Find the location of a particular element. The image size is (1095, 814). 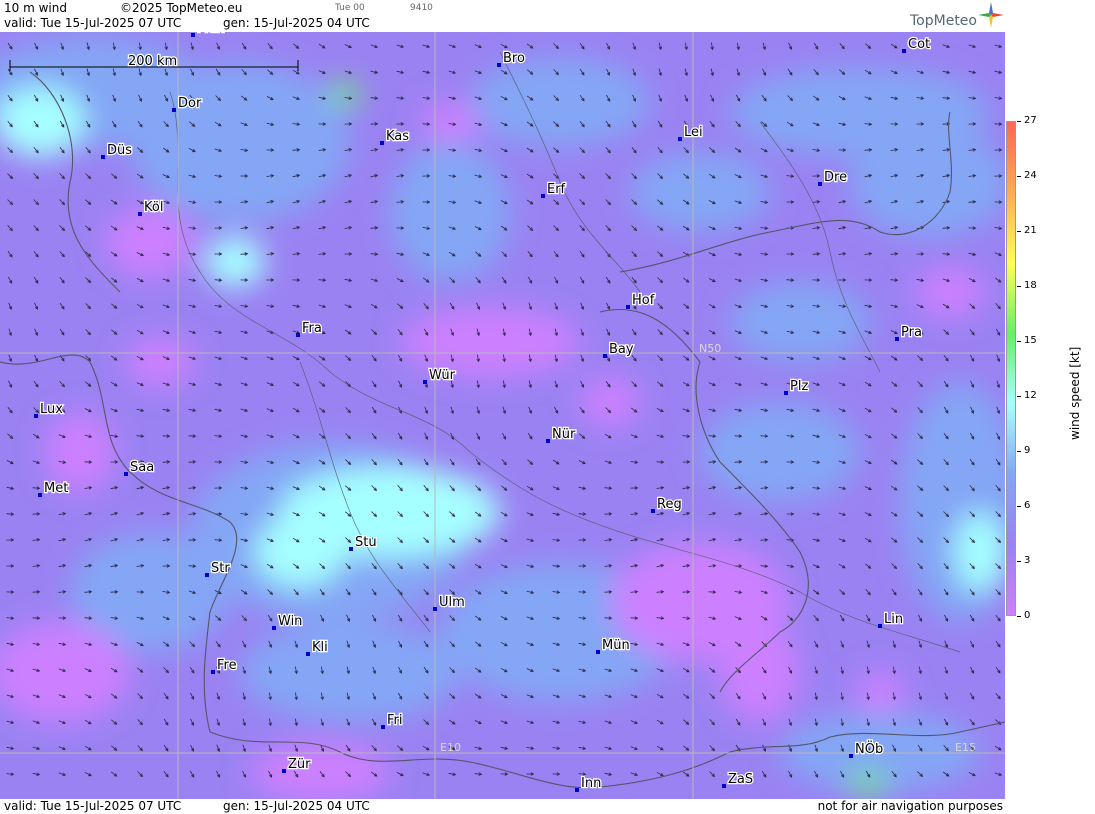

city-label: Reg is located at coordinates (669, 504).